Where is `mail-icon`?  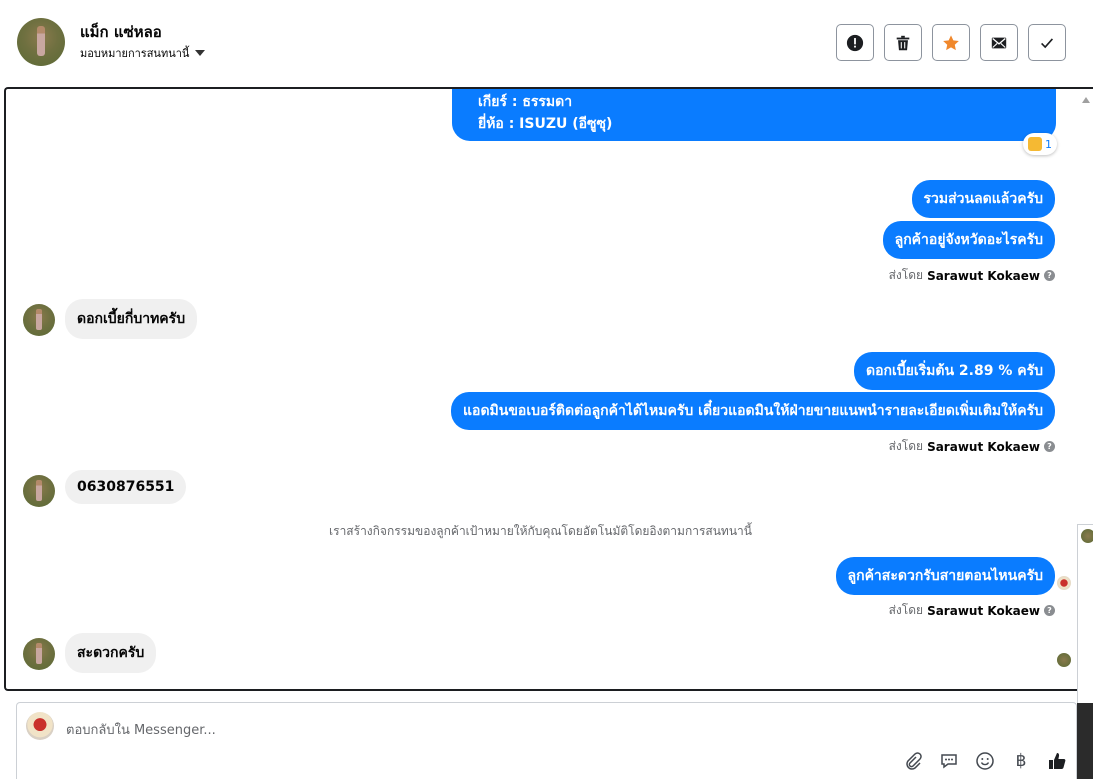 mail-icon is located at coordinates (999, 42).